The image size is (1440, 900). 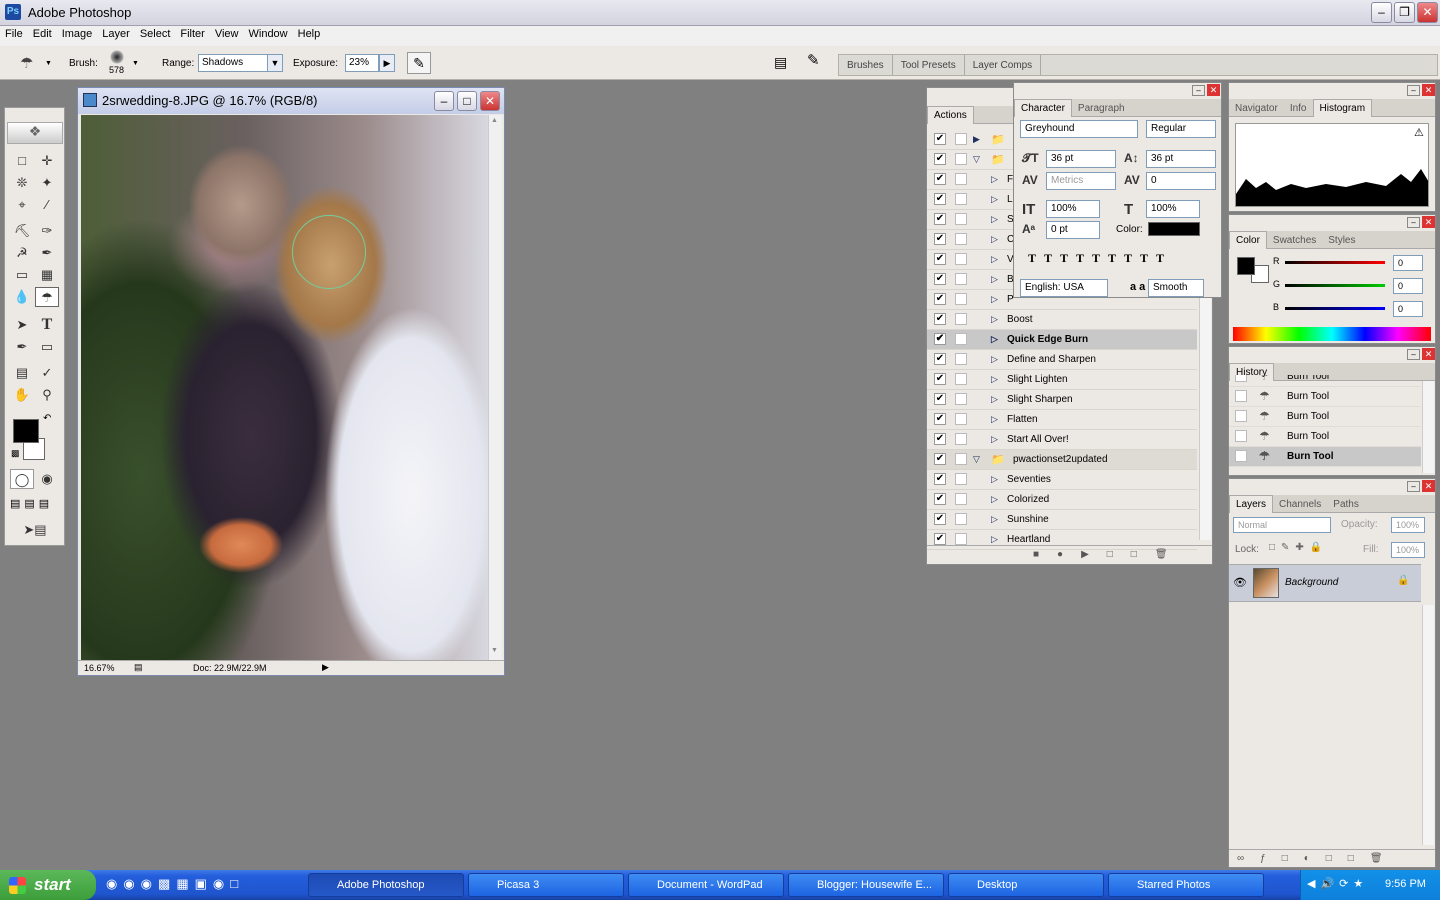 I want to click on well-tab-tool-presets: Tool Presets, so click(x=929, y=65).